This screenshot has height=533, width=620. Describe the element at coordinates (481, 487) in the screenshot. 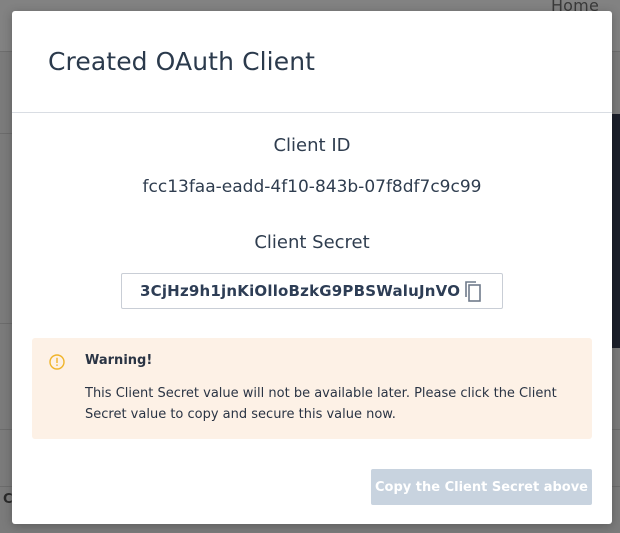

I see `copy-client-secret-button: Copy the Client Secret above` at that location.